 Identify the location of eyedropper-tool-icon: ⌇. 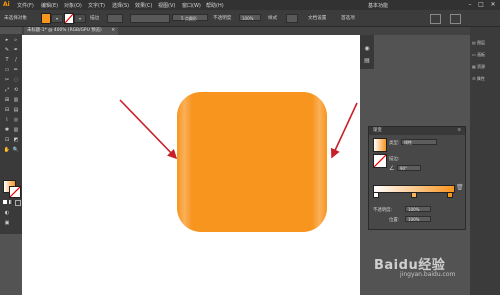
(7, 120).